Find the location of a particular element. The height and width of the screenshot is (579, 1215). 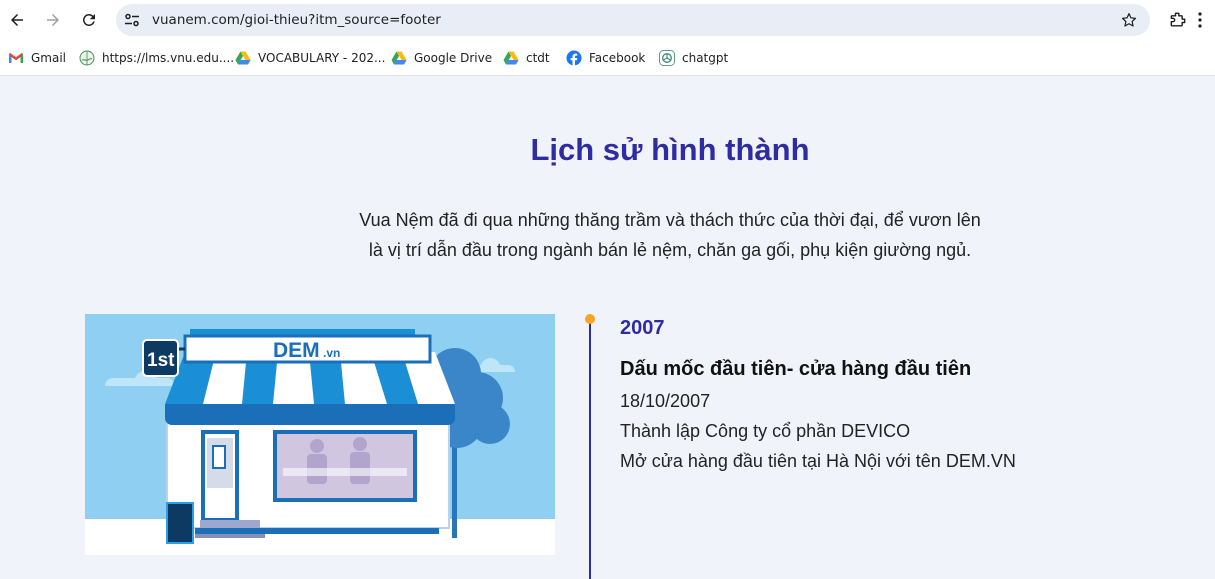

bookmark-star-icon is located at coordinates (1129, 20).